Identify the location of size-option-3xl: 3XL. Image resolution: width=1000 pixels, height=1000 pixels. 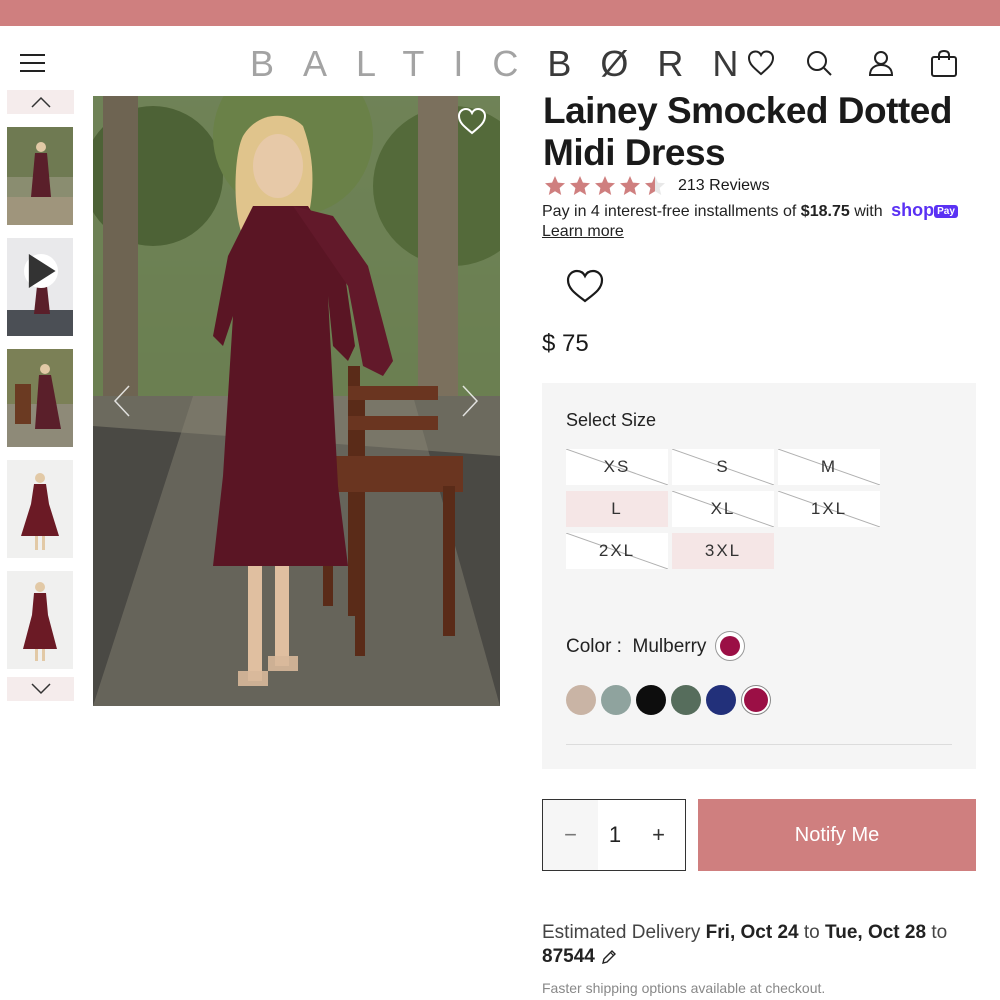
(723, 551).